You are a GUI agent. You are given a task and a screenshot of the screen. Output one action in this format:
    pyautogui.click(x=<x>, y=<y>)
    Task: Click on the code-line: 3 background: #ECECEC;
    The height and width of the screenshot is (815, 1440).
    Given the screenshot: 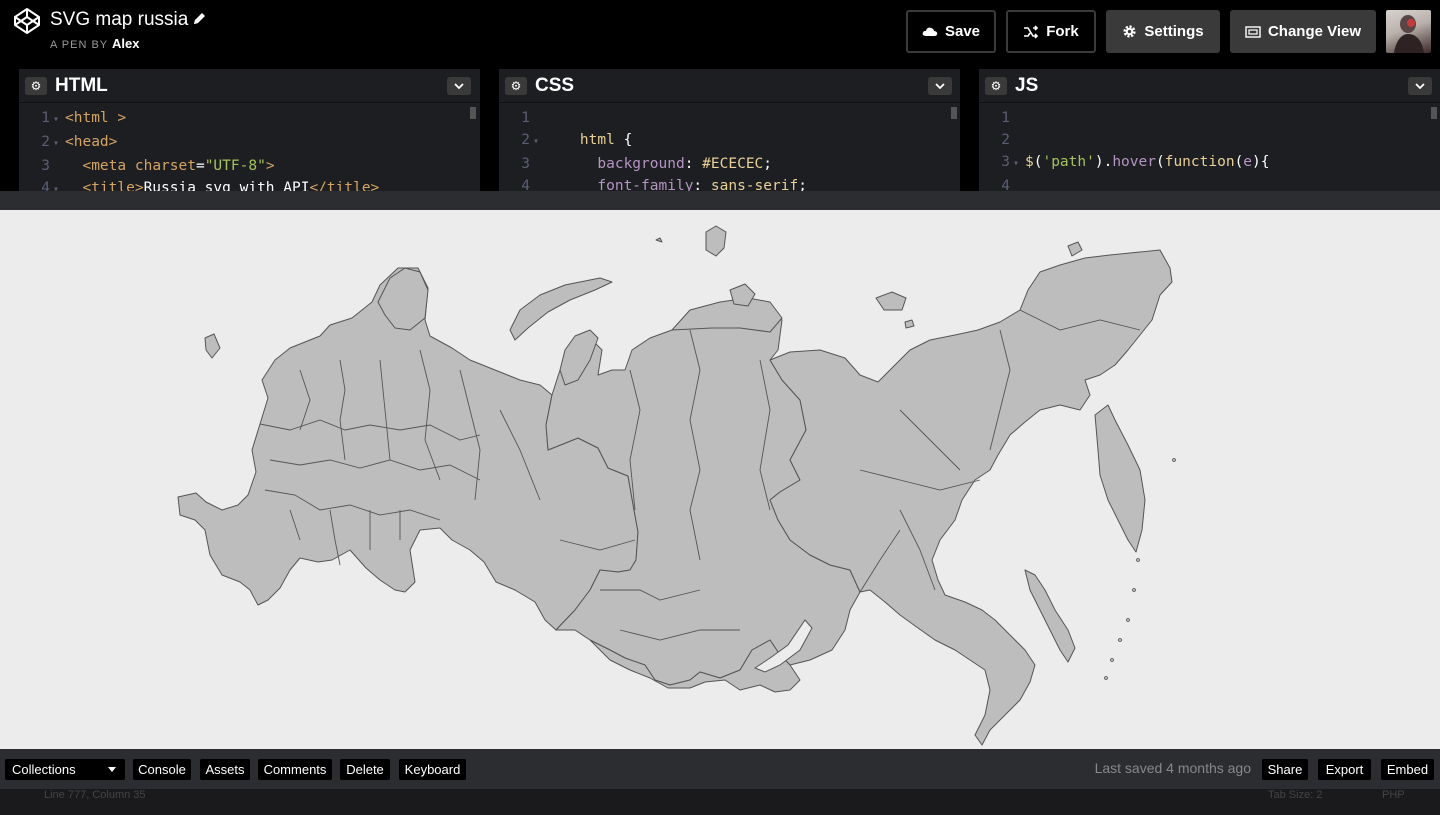 What is the action you would take?
    pyautogui.click(x=653, y=164)
    